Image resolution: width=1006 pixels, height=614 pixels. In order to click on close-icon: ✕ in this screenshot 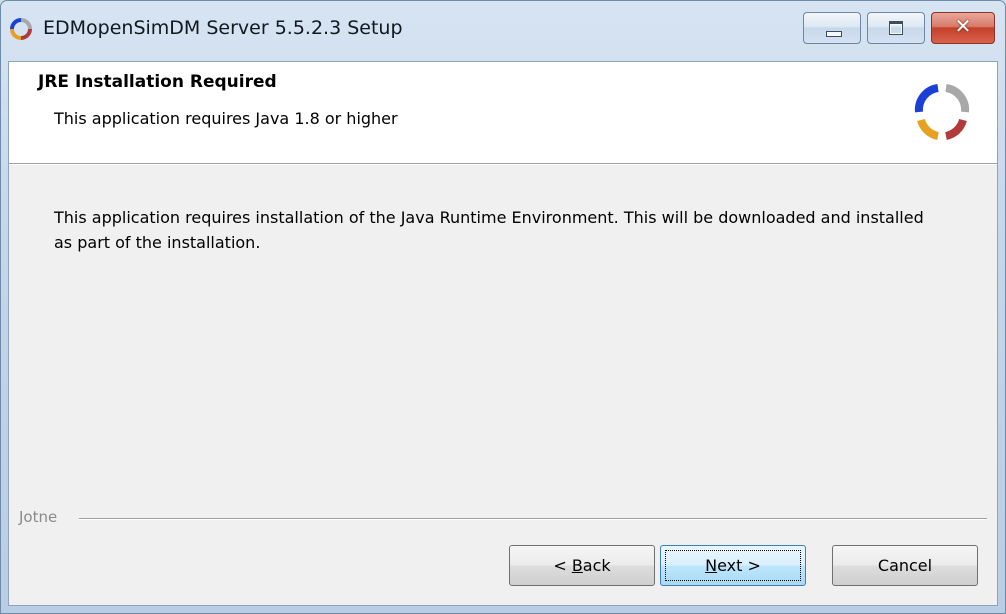, I will do `click(963, 26)`.